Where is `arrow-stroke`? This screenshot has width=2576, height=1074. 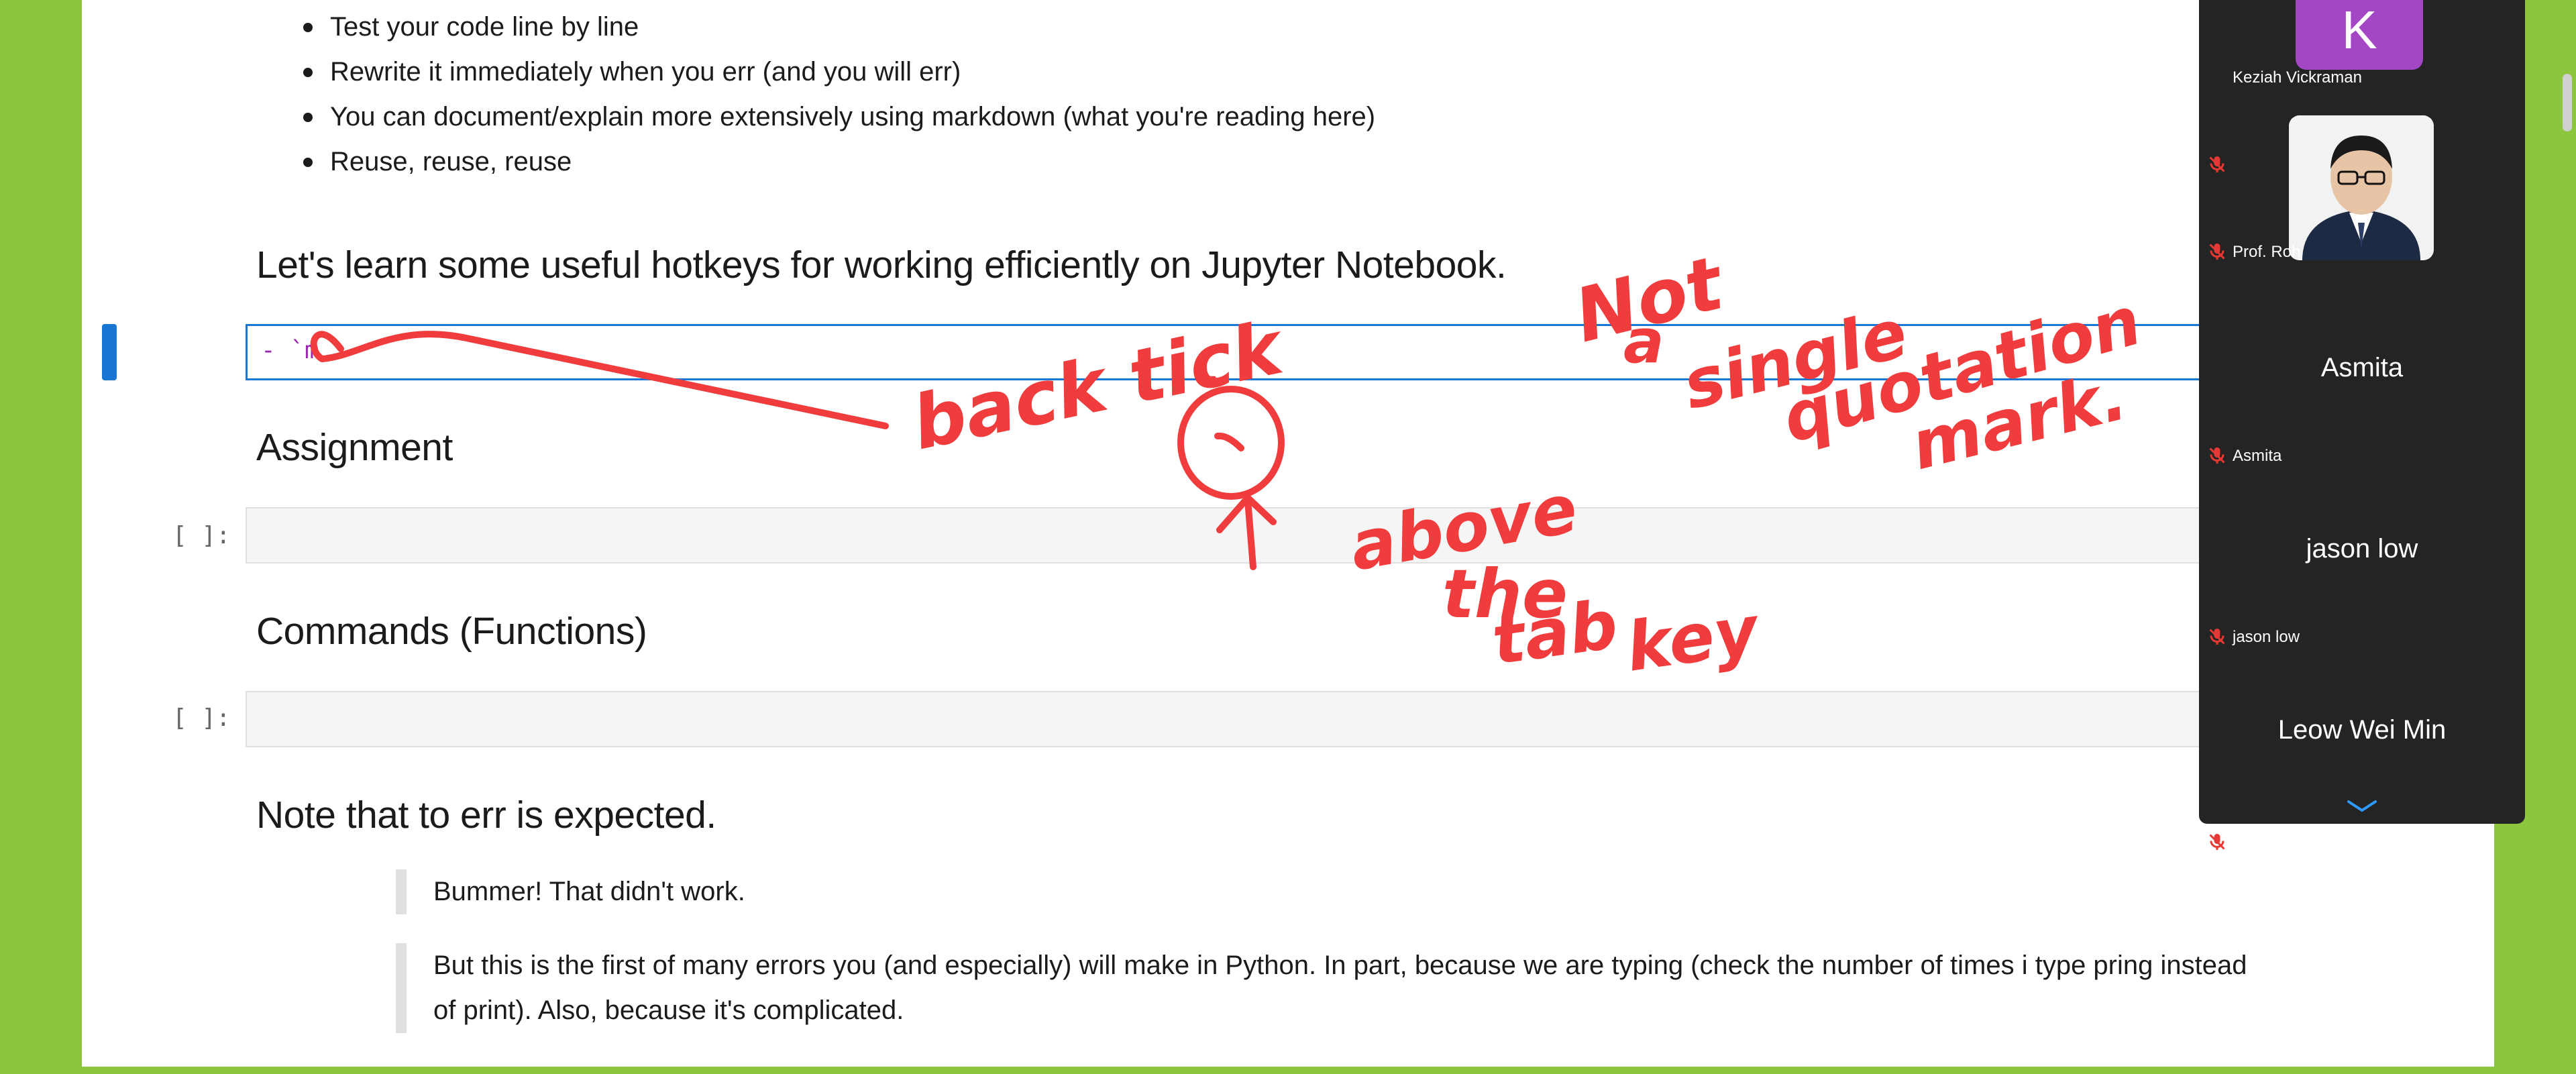 arrow-stroke is located at coordinates (599, 380).